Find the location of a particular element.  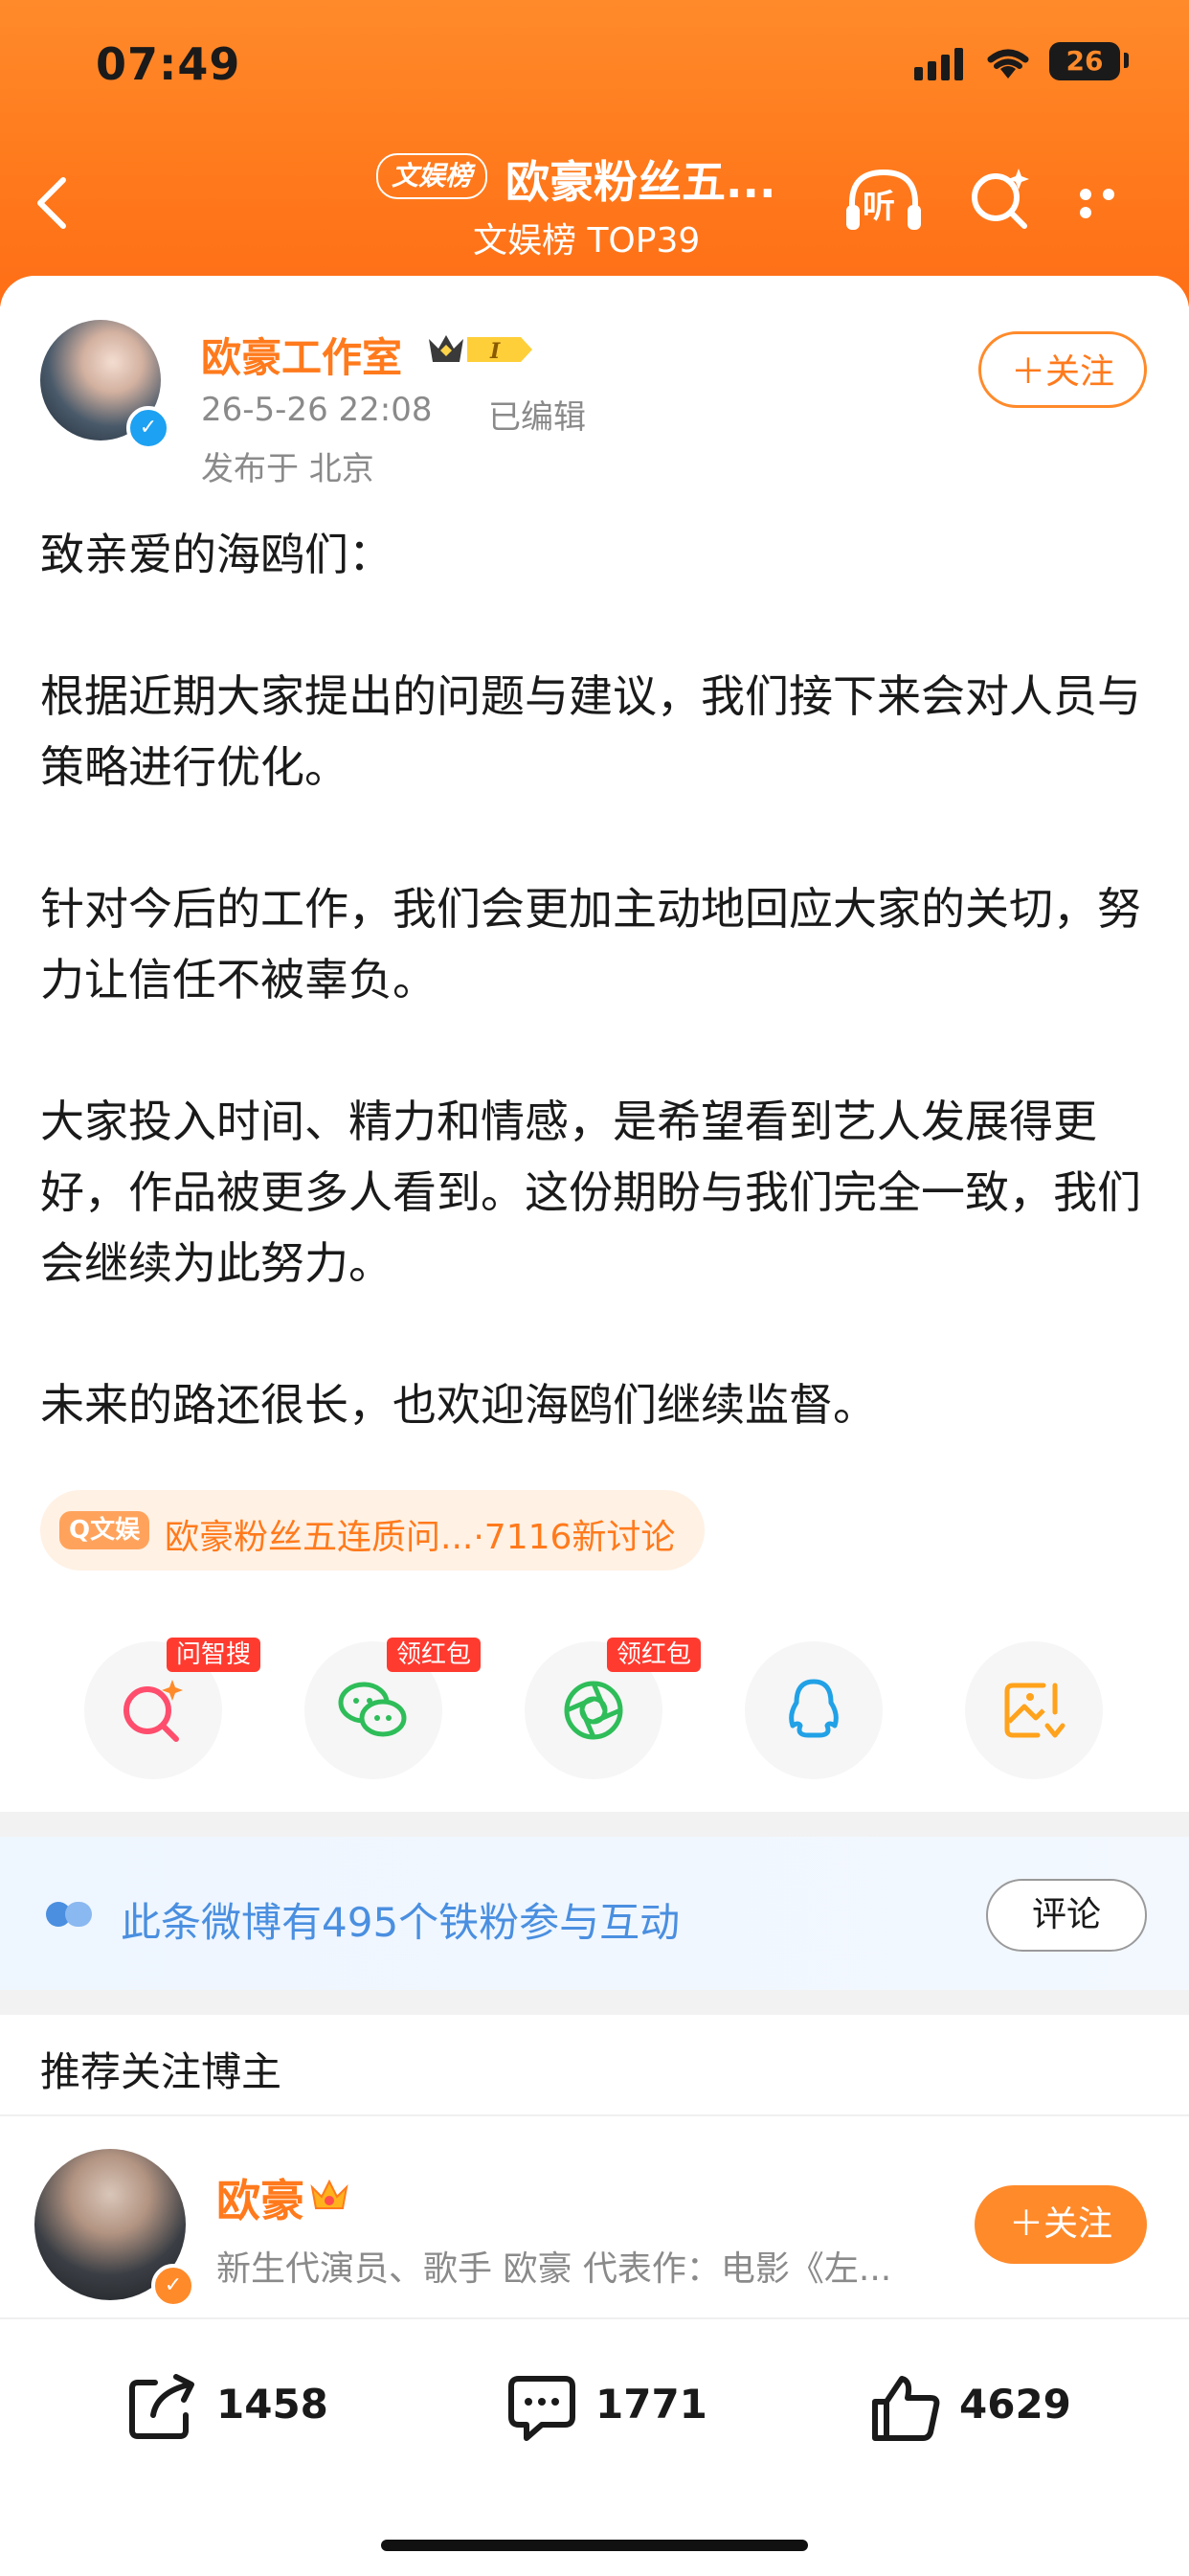

vip-level-badge-icon: I is located at coordinates (480, 349).